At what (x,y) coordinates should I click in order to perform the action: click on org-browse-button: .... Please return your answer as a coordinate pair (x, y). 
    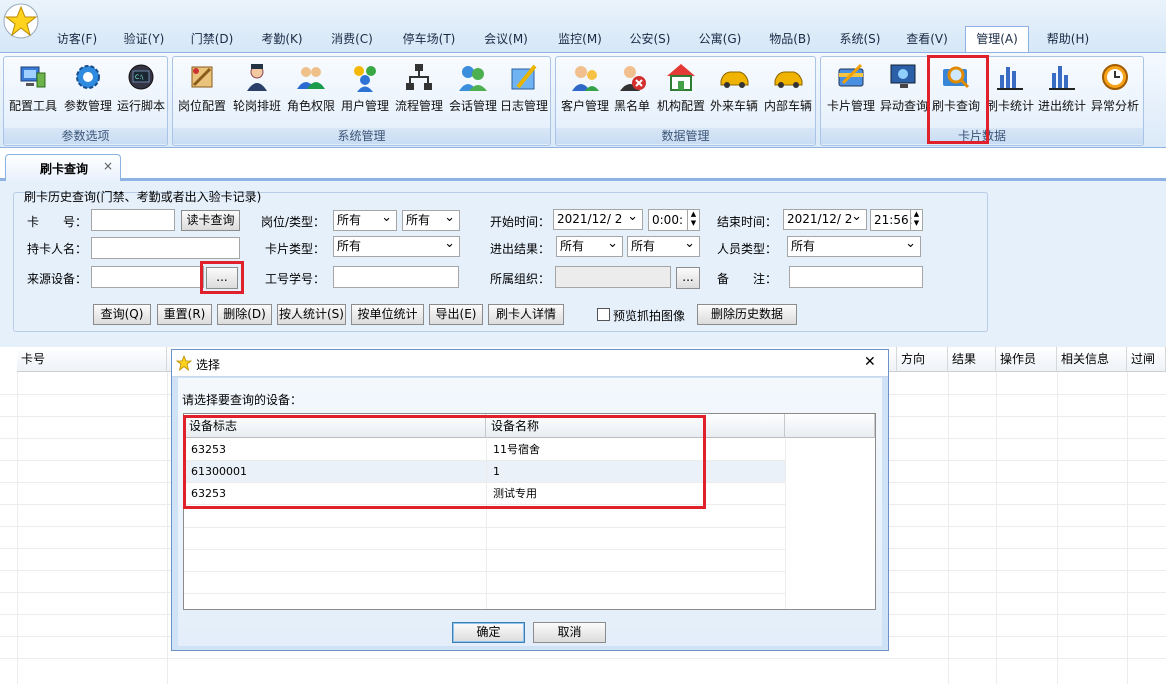
    Looking at the image, I should click on (688, 278).